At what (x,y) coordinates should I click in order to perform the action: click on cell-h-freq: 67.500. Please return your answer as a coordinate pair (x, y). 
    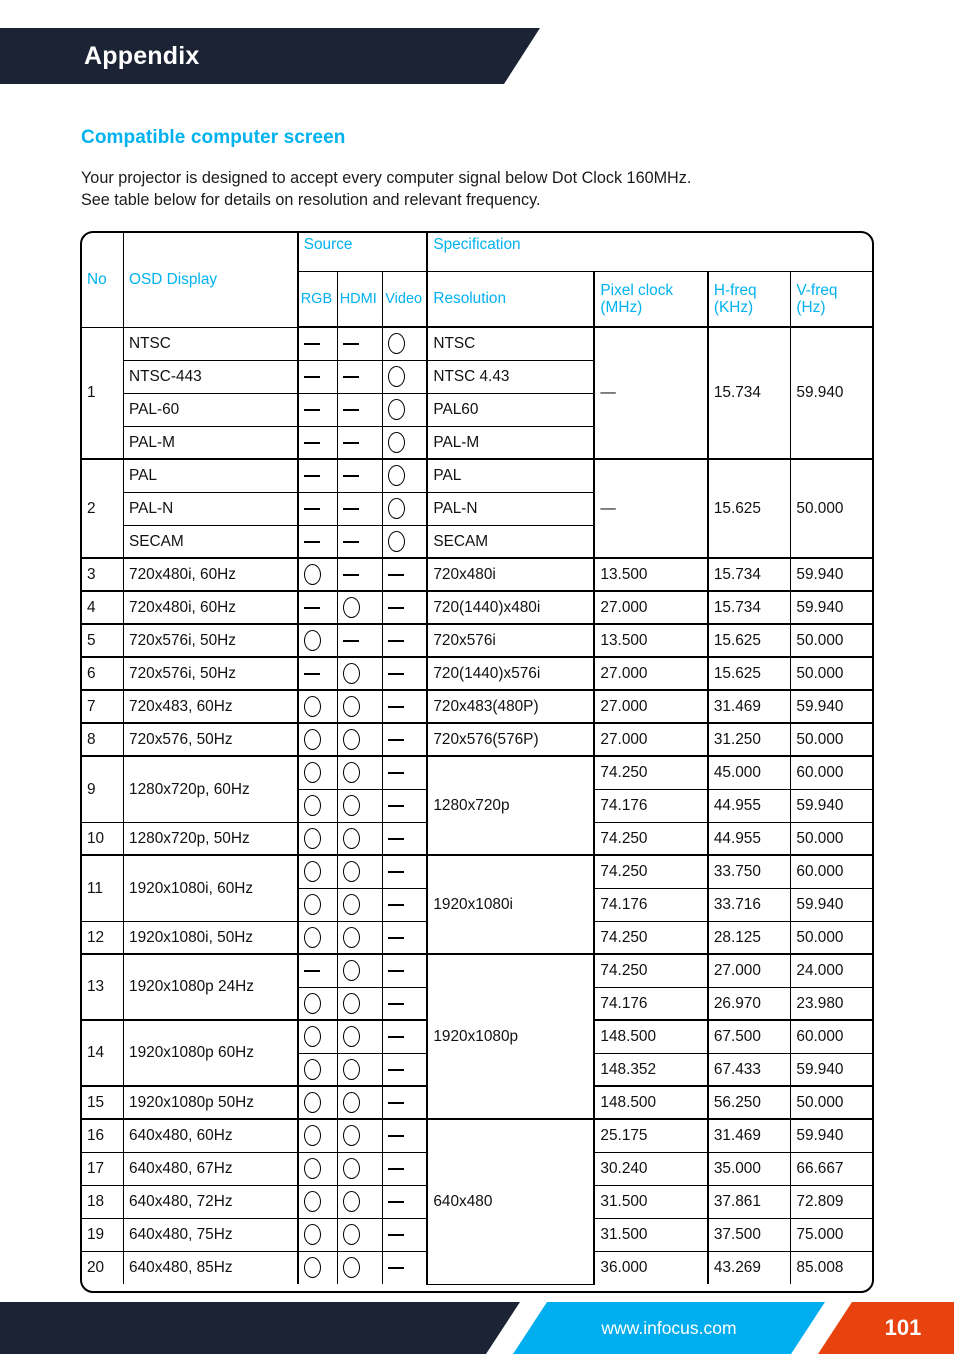
    Looking at the image, I should click on (749, 1036).